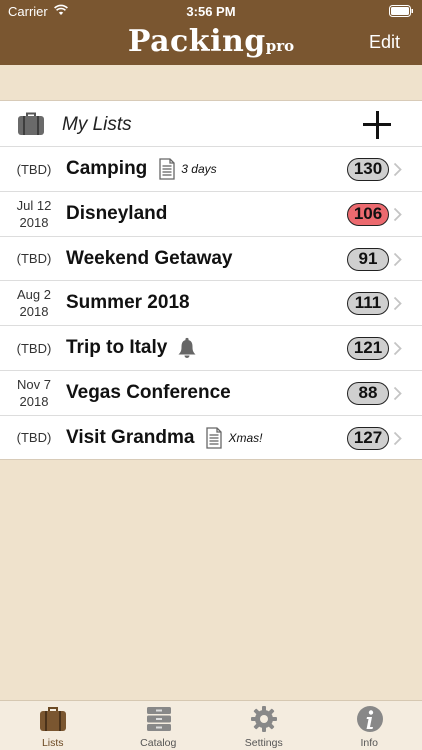  I want to click on add-list-button, so click(377, 125).